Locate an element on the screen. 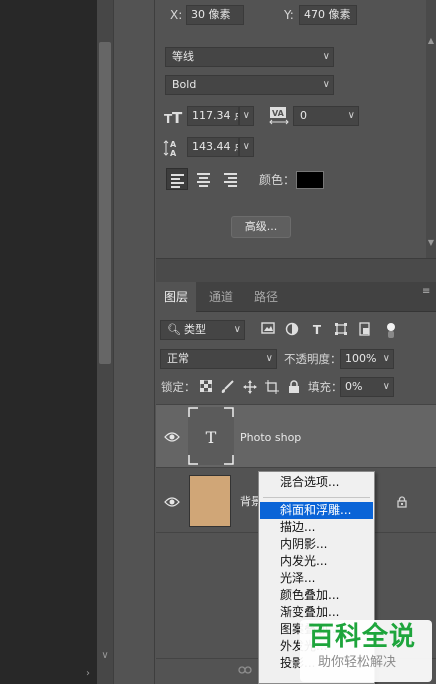 The image size is (436, 684). chevron-down-icon: ▼ is located at coordinates (431, 243).